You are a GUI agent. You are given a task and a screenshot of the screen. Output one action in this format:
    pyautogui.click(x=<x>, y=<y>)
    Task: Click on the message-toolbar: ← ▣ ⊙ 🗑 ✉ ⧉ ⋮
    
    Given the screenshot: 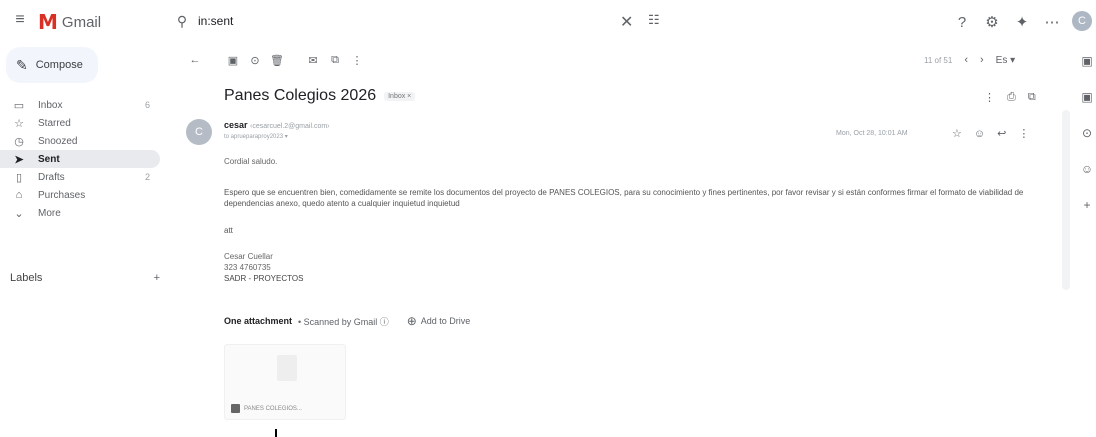 What is the action you would take?
    pyautogui.click(x=276, y=60)
    